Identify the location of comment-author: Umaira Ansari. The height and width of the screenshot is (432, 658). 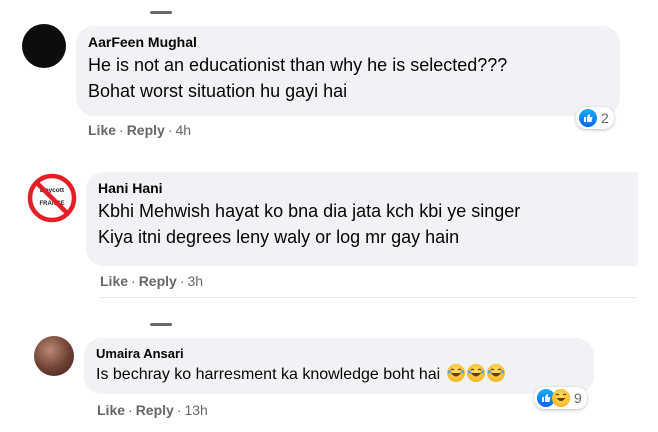
(339, 353).